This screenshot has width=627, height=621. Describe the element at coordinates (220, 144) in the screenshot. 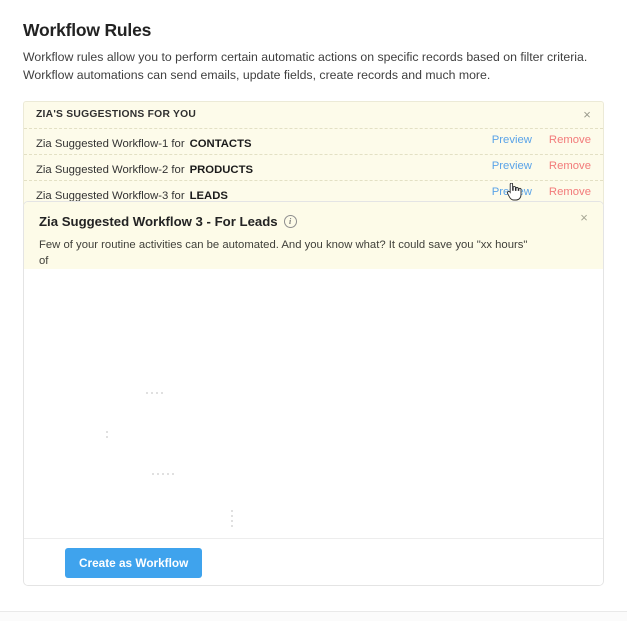

I see `suggestion-module: CONTACTS` at that location.